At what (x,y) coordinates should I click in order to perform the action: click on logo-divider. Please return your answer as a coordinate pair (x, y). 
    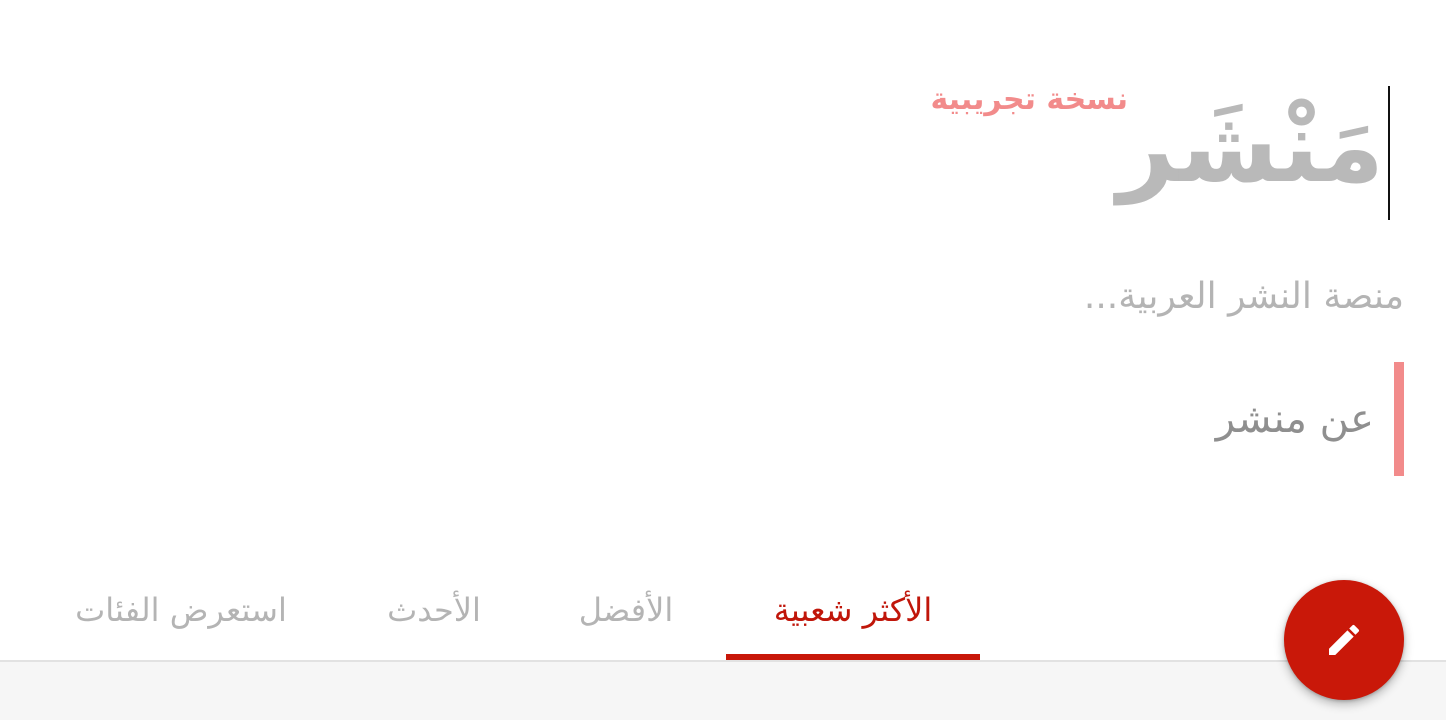
    Looking at the image, I should click on (1389, 153).